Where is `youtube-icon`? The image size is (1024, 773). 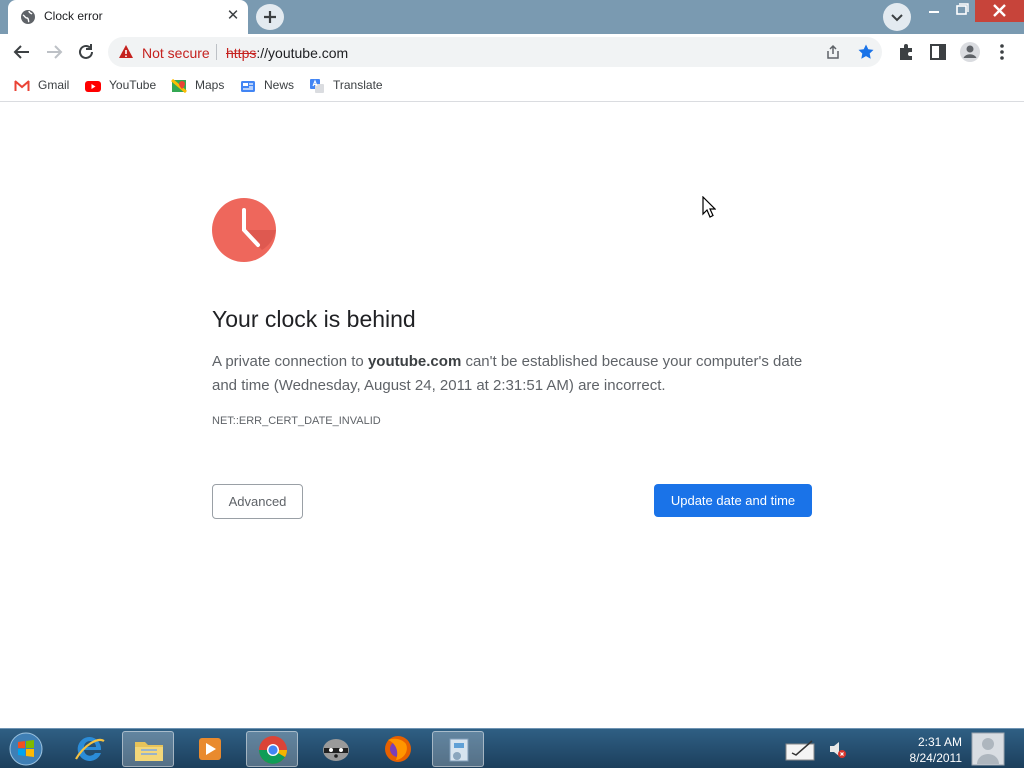 youtube-icon is located at coordinates (93, 86).